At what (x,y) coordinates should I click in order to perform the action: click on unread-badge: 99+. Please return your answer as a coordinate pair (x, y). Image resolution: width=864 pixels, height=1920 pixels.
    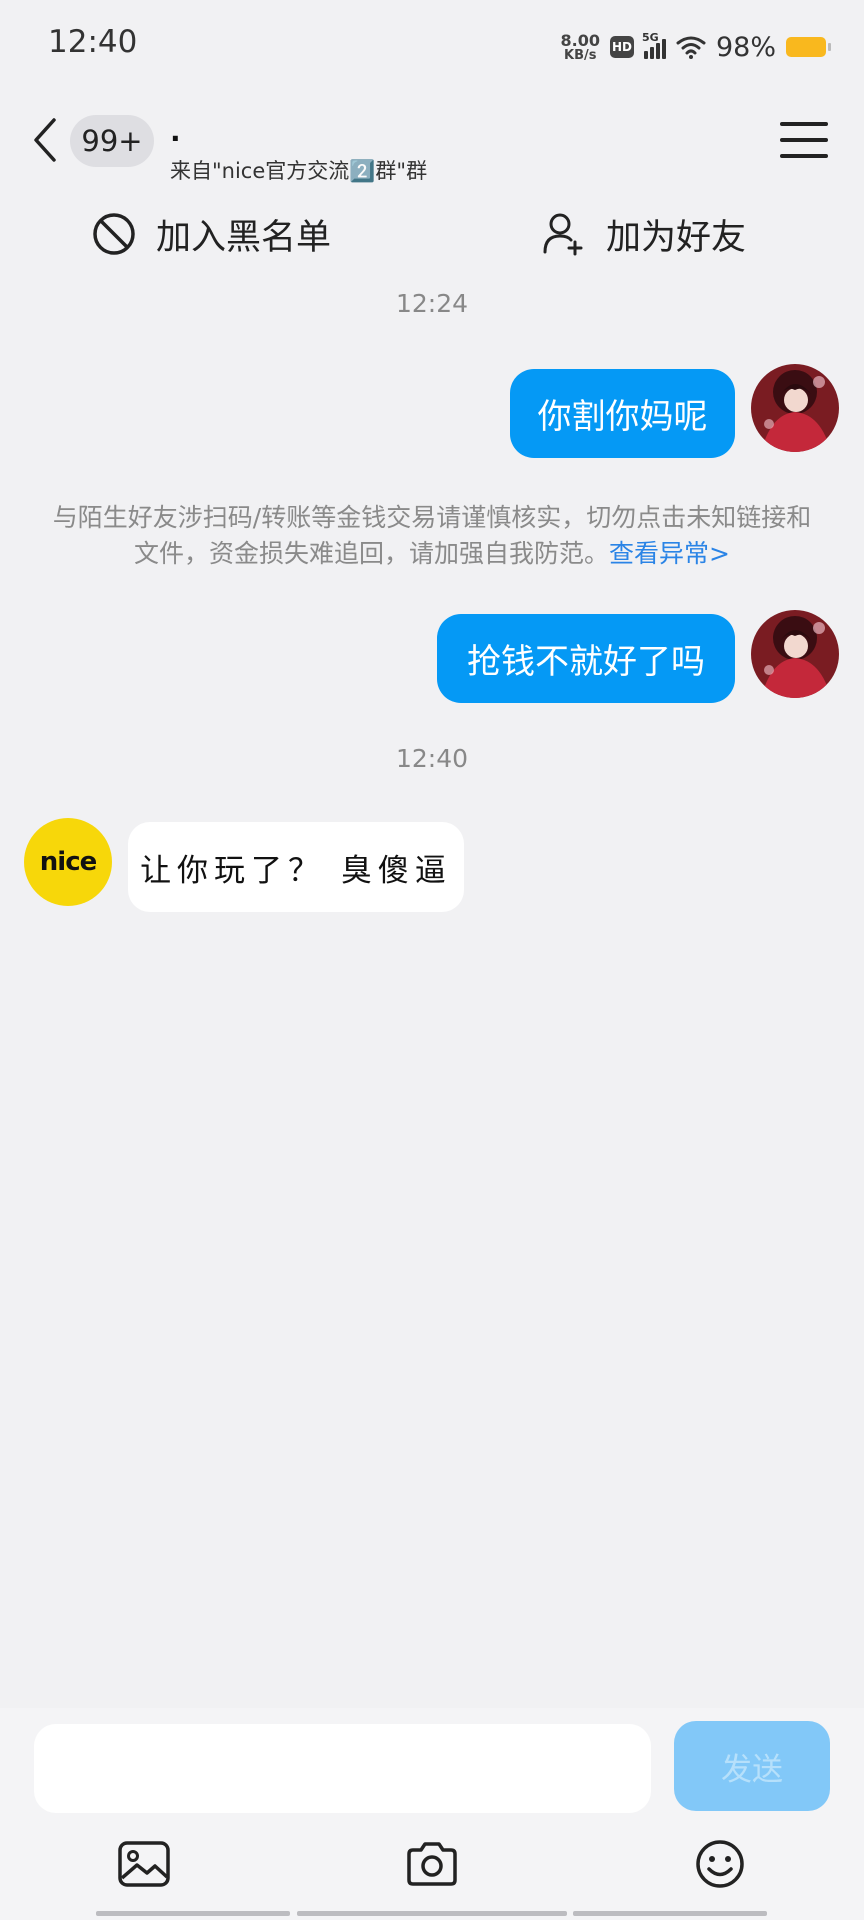
    Looking at the image, I should click on (112, 141).